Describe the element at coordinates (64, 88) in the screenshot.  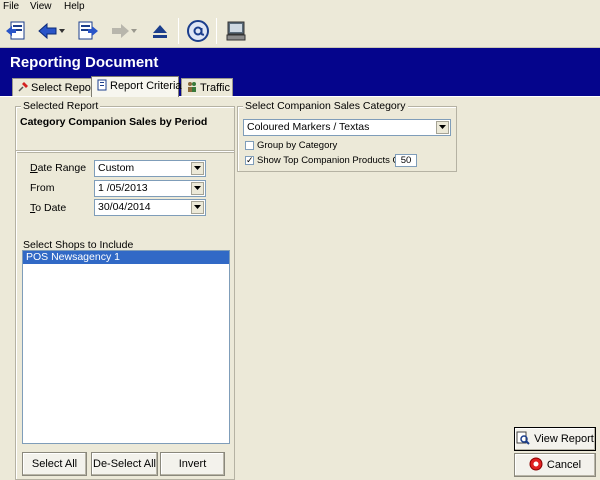
I see `tab-select-report-label: Select Report` at that location.